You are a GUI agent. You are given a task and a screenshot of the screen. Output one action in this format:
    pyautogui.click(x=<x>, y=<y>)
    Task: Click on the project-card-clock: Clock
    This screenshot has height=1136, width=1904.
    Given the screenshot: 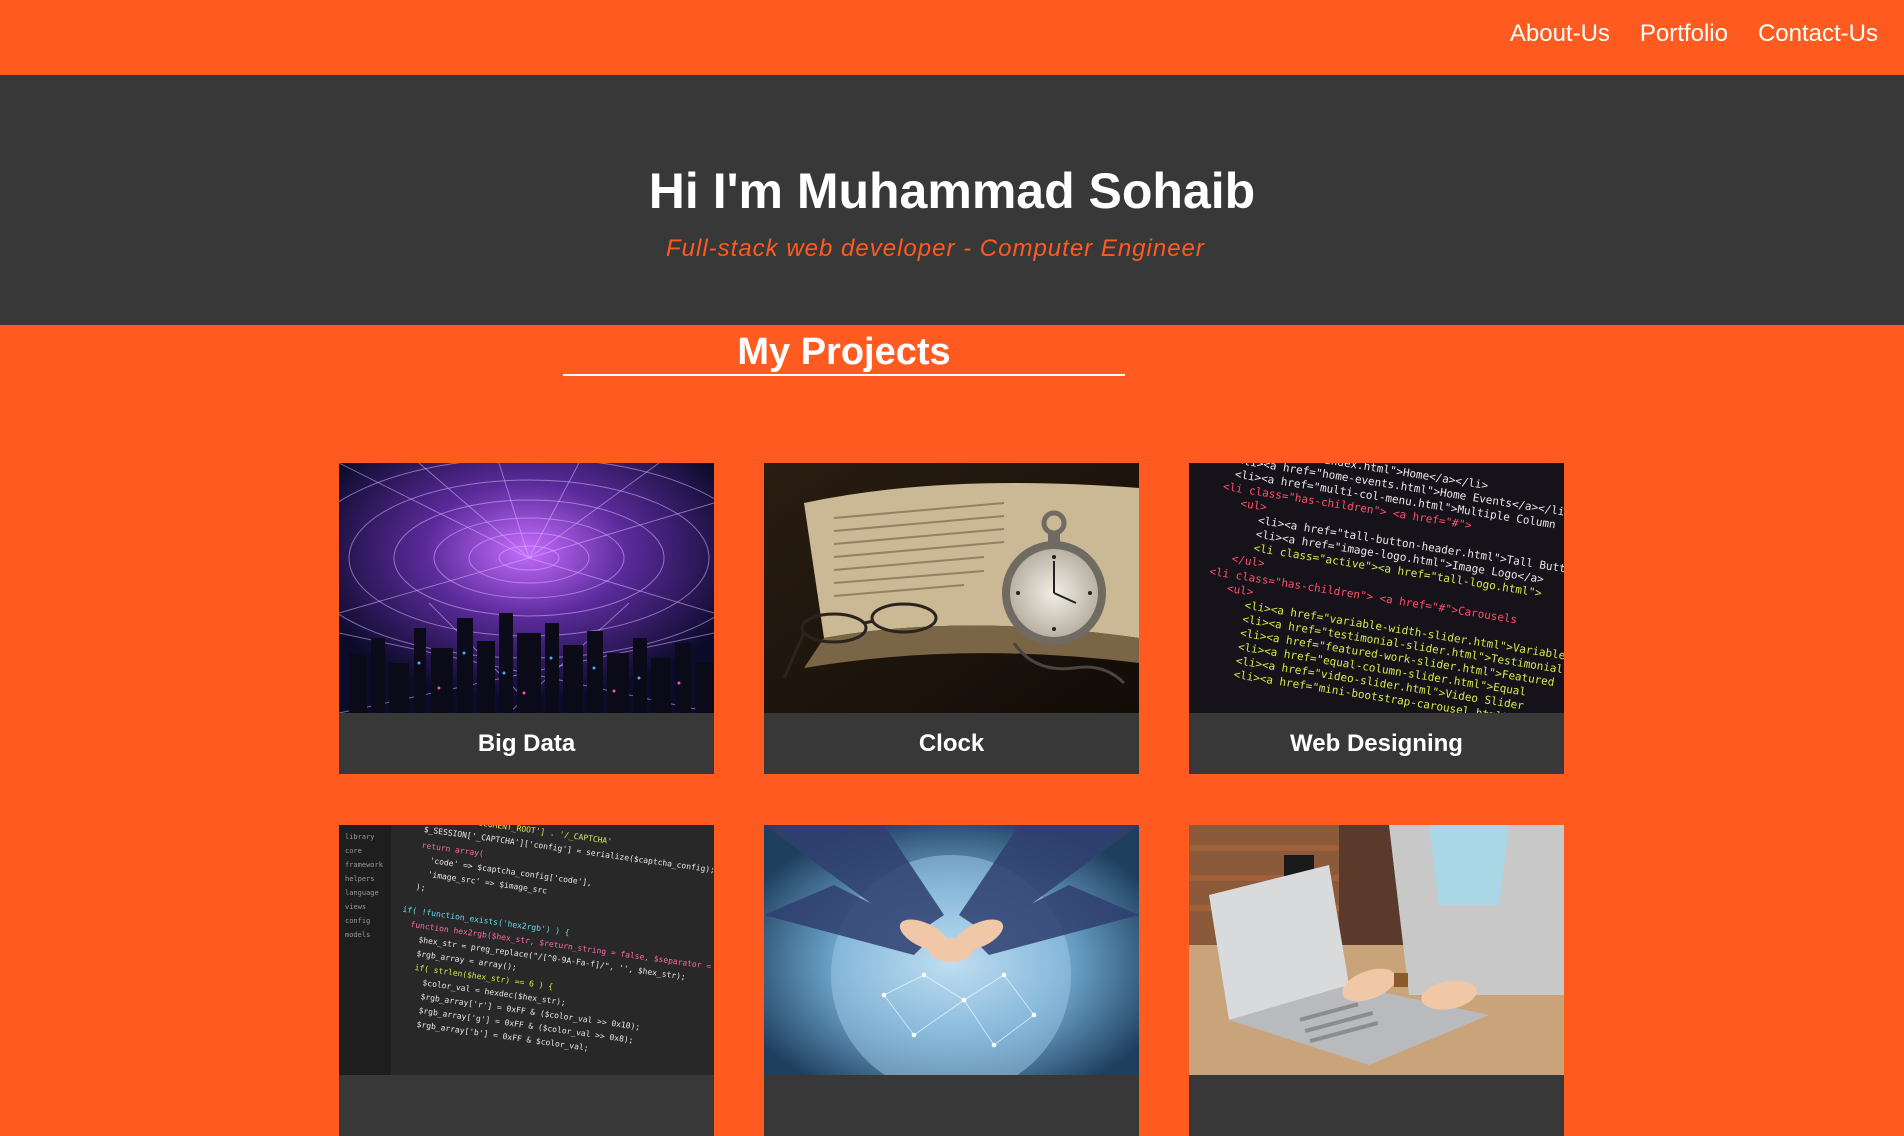 What is the action you would take?
    pyautogui.click(x=951, y=618)
    